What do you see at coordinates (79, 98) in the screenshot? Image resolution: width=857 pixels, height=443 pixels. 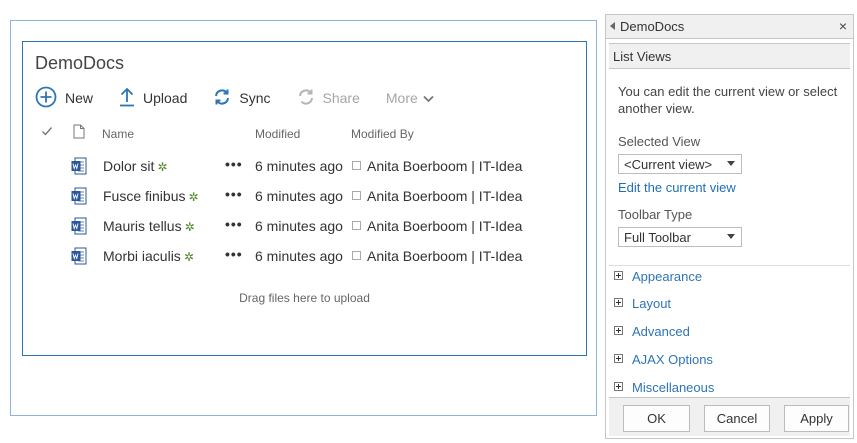 I see `new-button-label: New` at bounding box center [79, 98].